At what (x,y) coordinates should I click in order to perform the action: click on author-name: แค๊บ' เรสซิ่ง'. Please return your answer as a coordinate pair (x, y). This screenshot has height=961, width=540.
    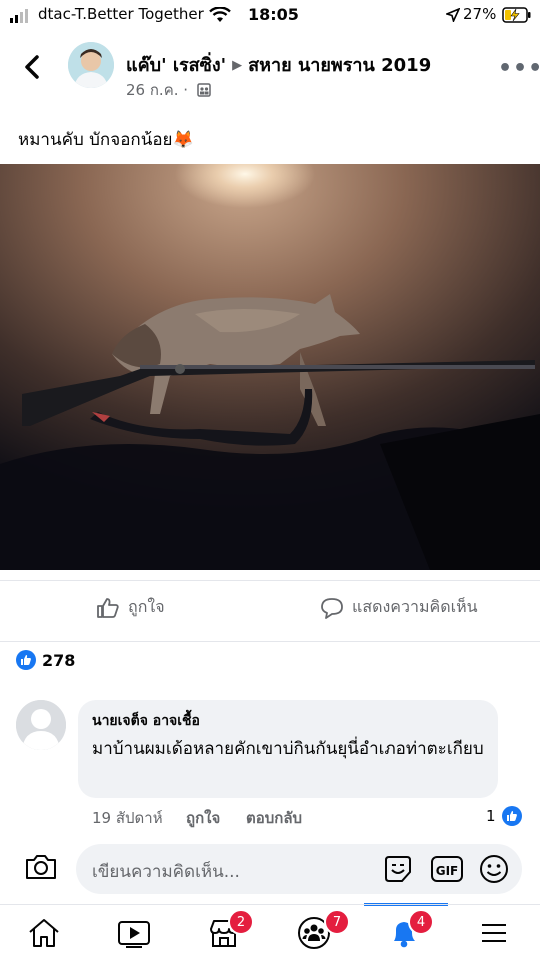
    Looking at the image, I should click on (176, 65).